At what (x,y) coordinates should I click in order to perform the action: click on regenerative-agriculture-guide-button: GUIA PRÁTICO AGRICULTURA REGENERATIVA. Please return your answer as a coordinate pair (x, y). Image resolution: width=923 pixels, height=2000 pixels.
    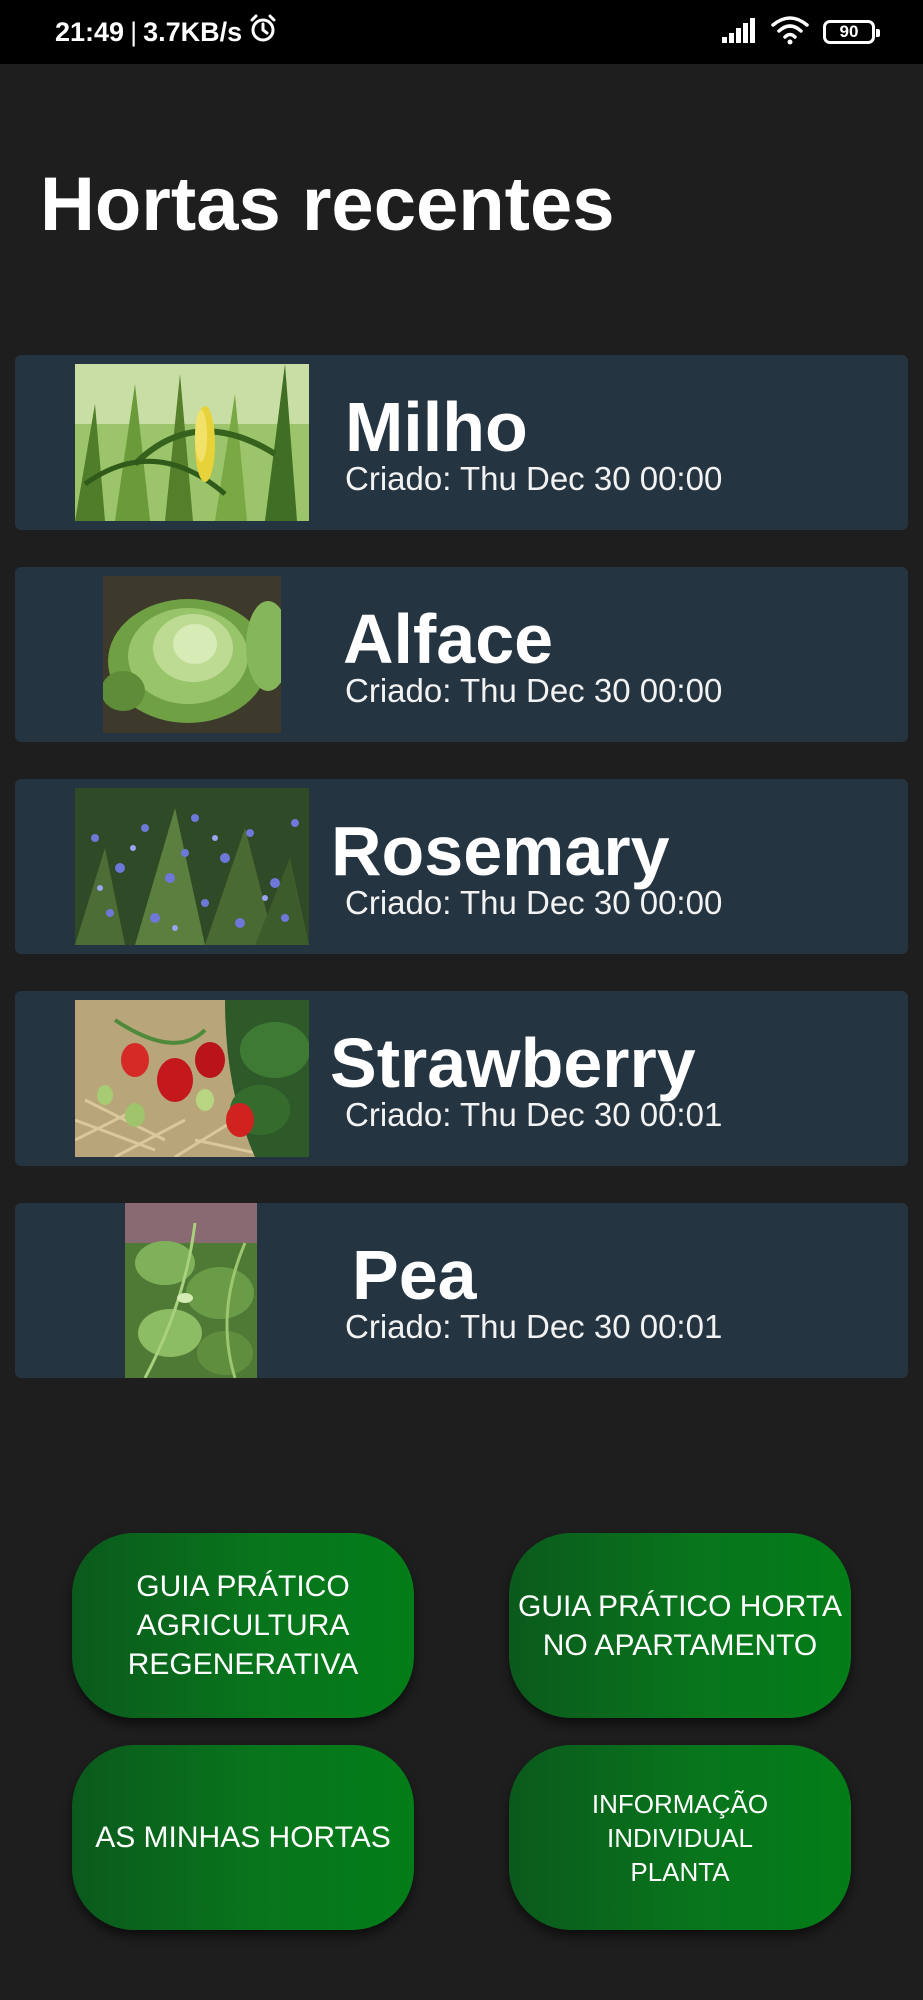
    Looking at the image, I should click on (243, 1625).